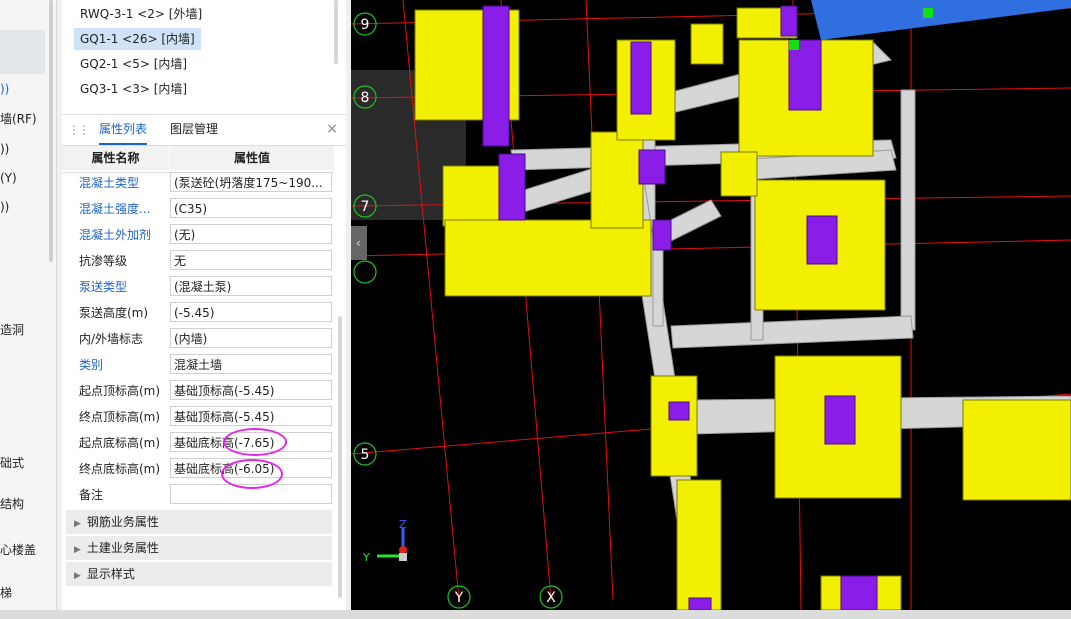 The width and height of the screenshot is (1071, 619). Describe the element at coordinates (198, 469) in the screenshot. I see `property-row: 终点底标高(m) 基础底标高(-6.05)` at that location.